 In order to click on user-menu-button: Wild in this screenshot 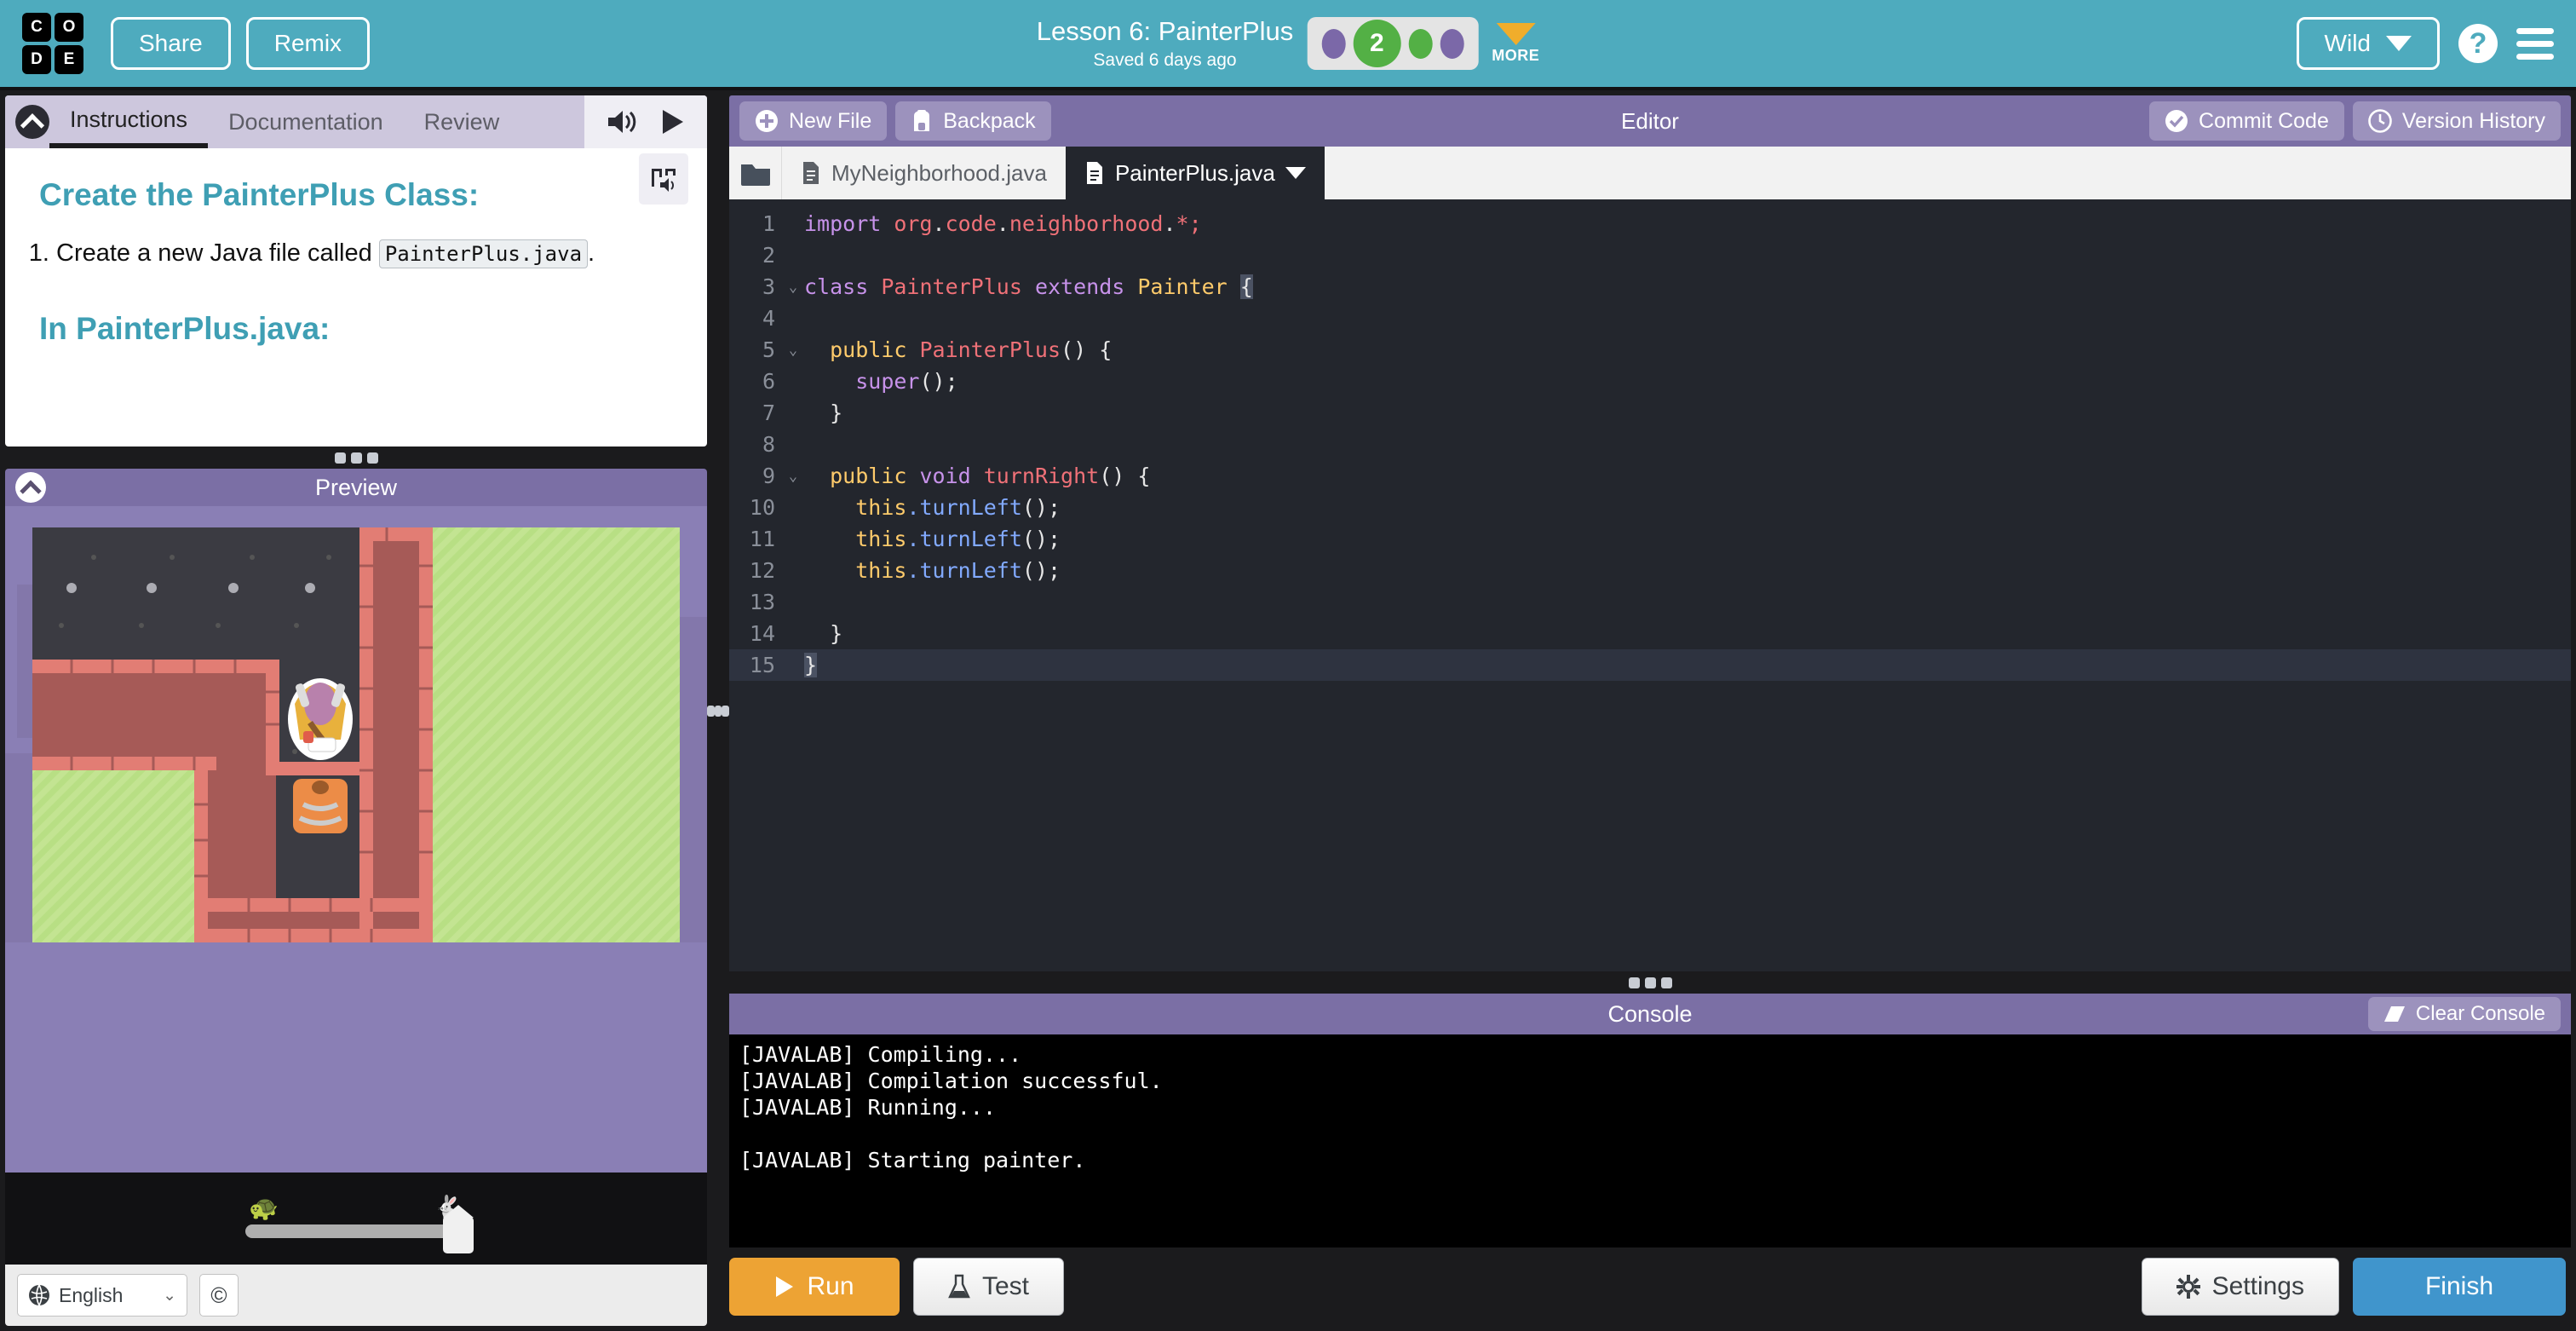, I will do `click(2368, 43)`.